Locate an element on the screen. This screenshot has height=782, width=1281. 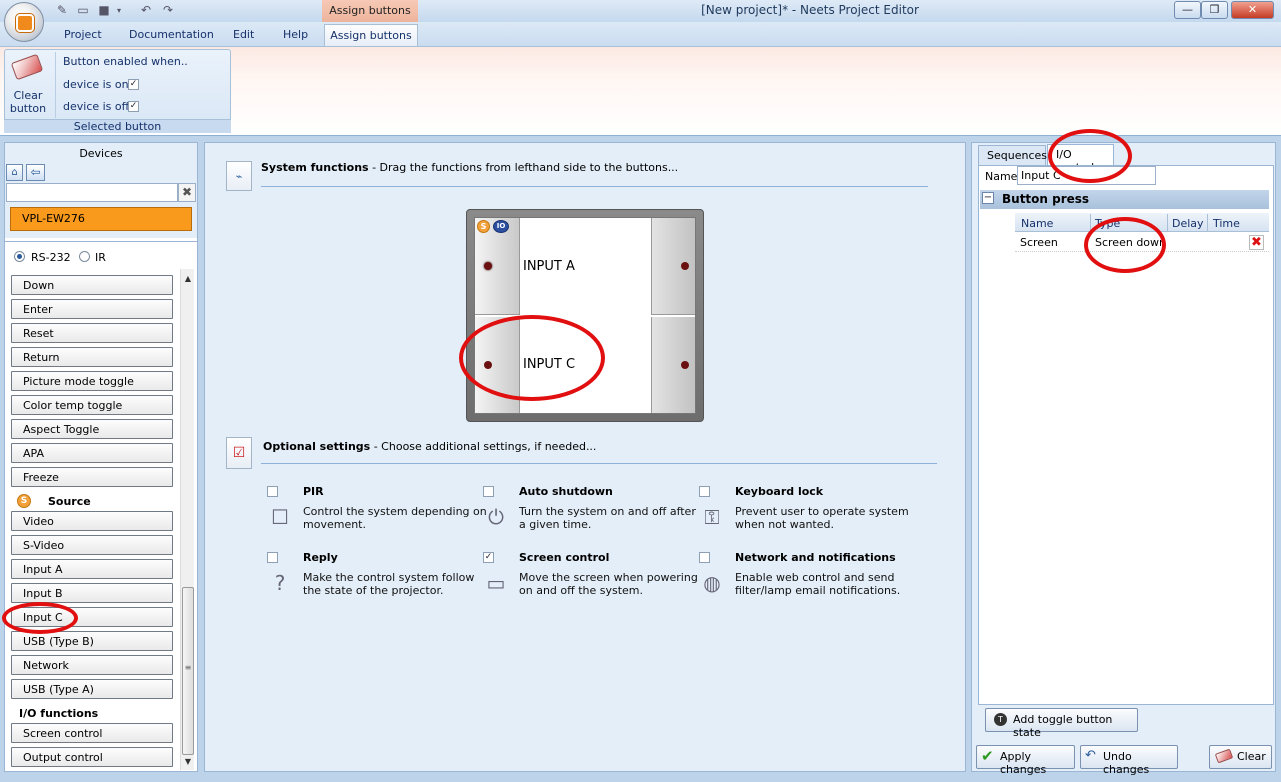
option-title-pir: PIR is located at coordinates (313, 491).